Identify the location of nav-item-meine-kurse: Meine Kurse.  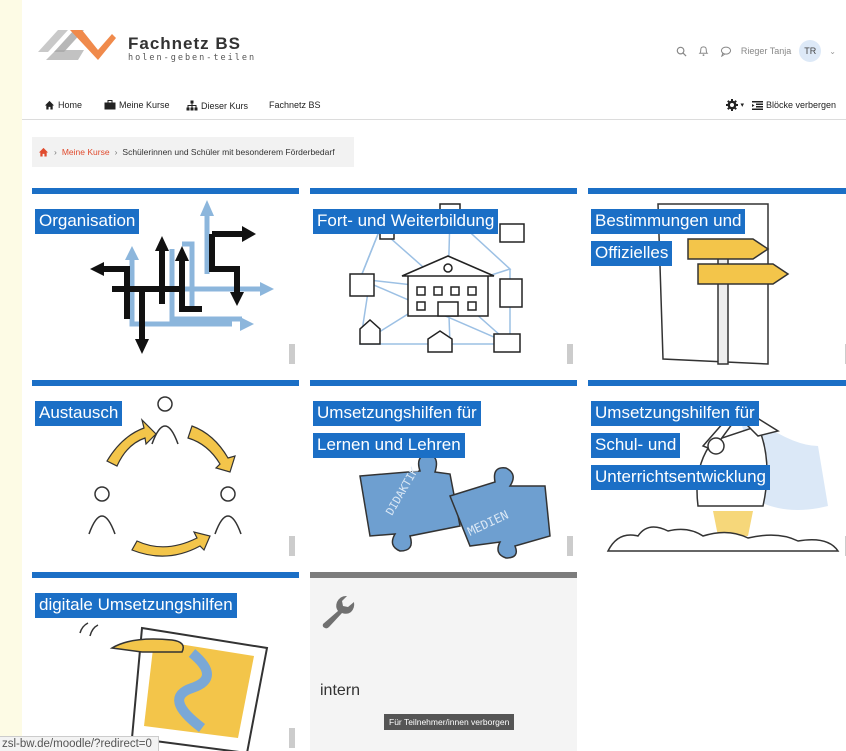
(137, 105).